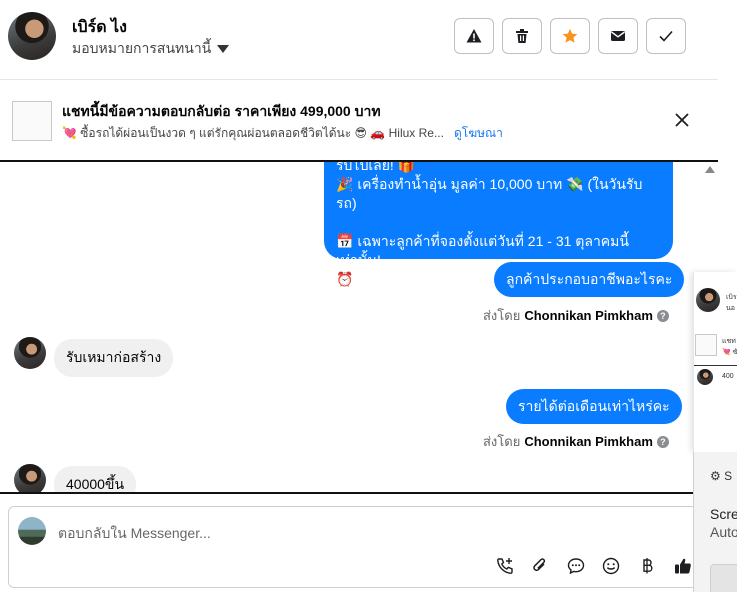 This screenshot has height=592, width=737. Describe the element at coordinates (729, 352) in the screenshot. I see `ad-subtitle-small: 💘 ซั` at that location.